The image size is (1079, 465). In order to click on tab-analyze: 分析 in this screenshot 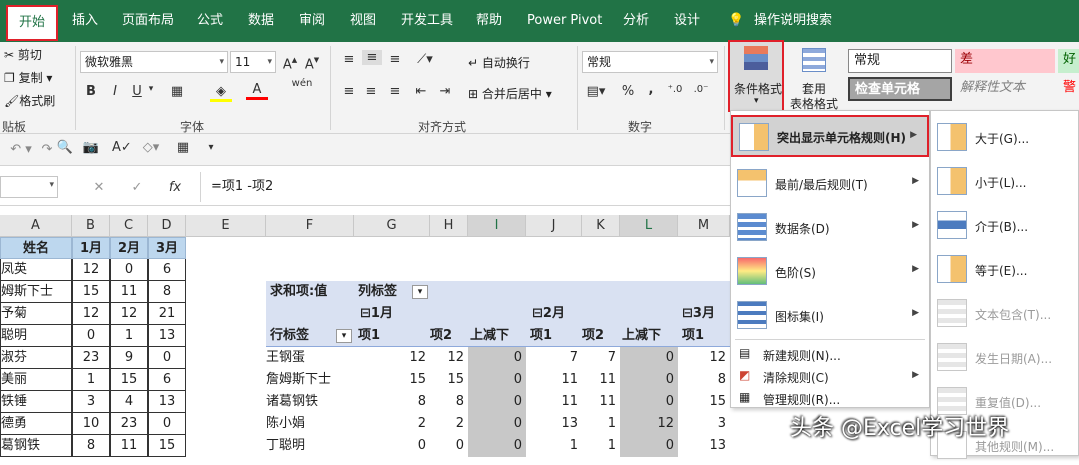, I will do `click(636, 21)`.